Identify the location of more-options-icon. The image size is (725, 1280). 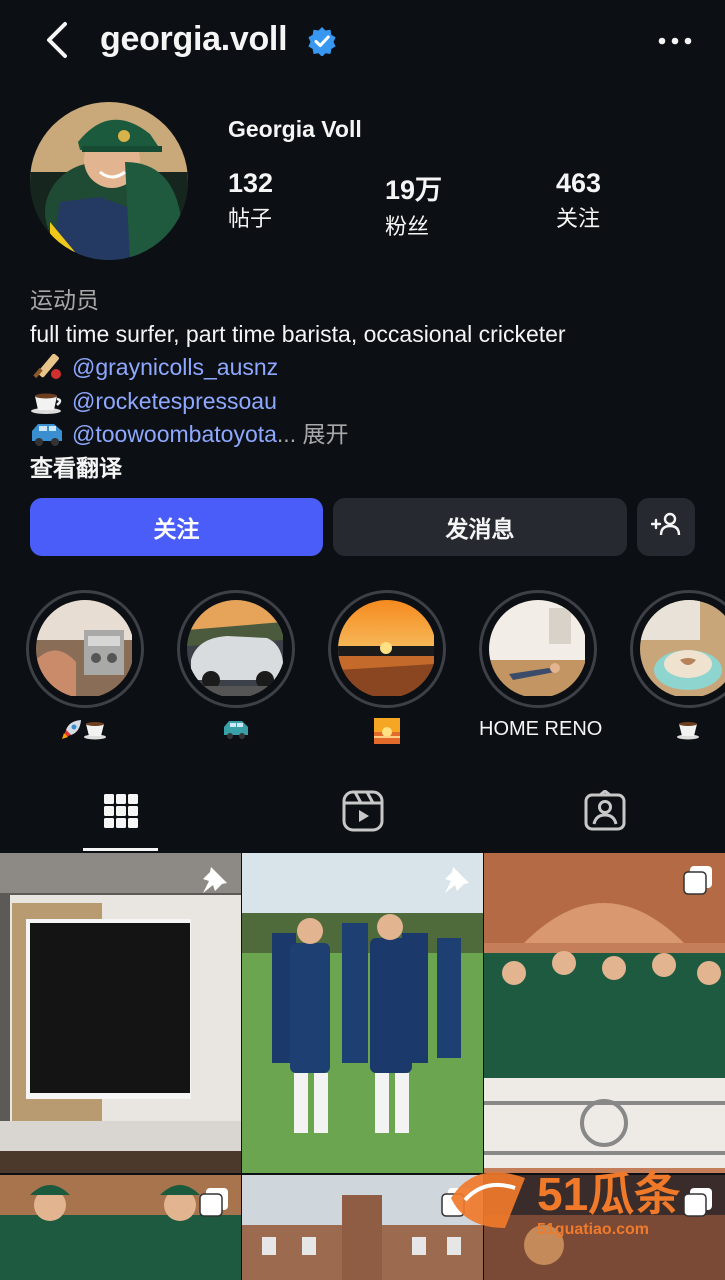
(675, 41).